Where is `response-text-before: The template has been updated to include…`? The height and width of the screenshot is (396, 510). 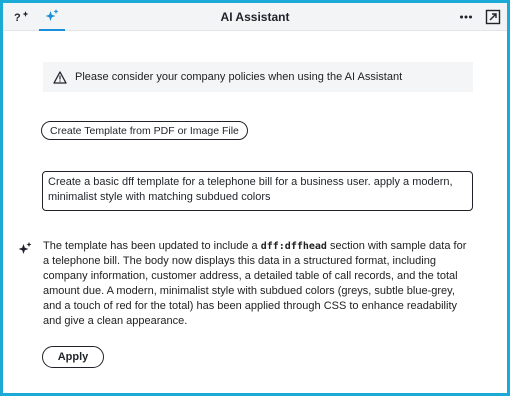 response-text-before: The template has been updated to include… is located at coordinates (152, 246).